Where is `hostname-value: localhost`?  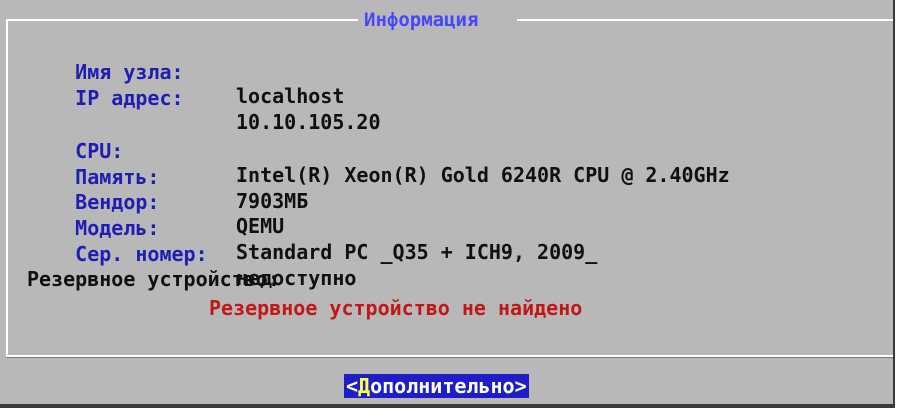 hostname-value: localhost is located at coordinates (290, 96).